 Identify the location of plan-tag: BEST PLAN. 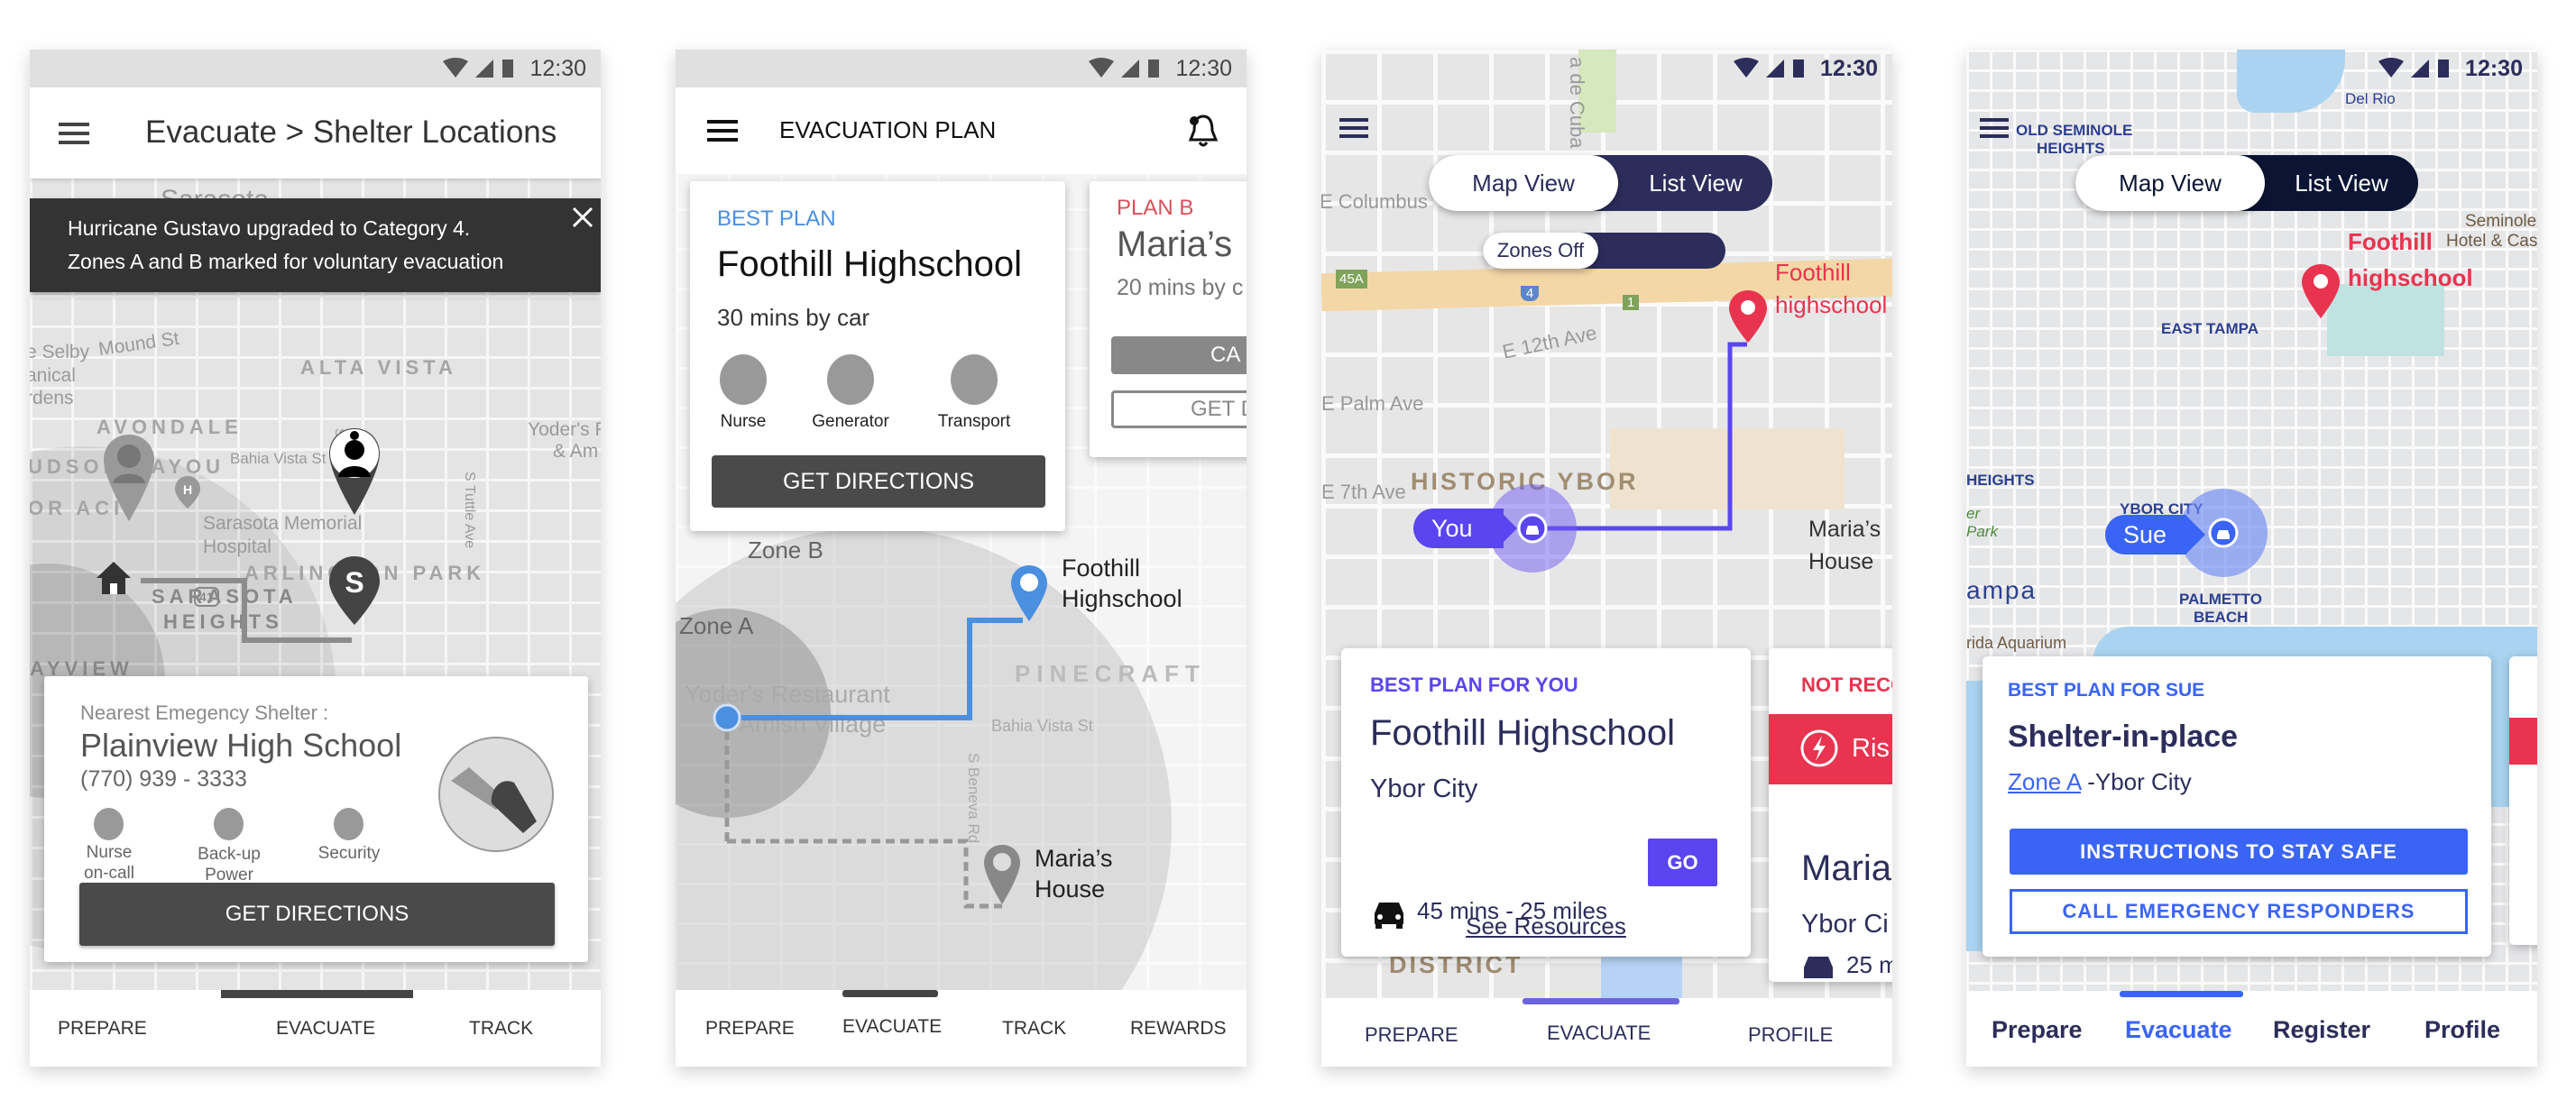
(776, 218).